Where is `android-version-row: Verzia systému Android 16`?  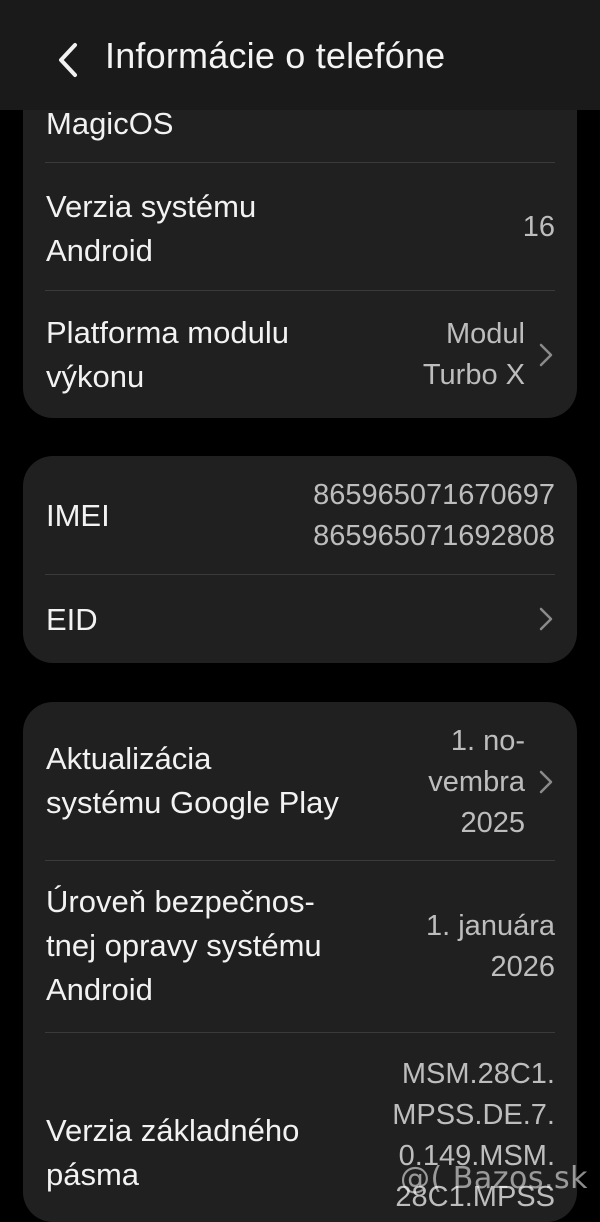 android-version-row: Verzia systému Android 16 is located at coordinates (300, 226).